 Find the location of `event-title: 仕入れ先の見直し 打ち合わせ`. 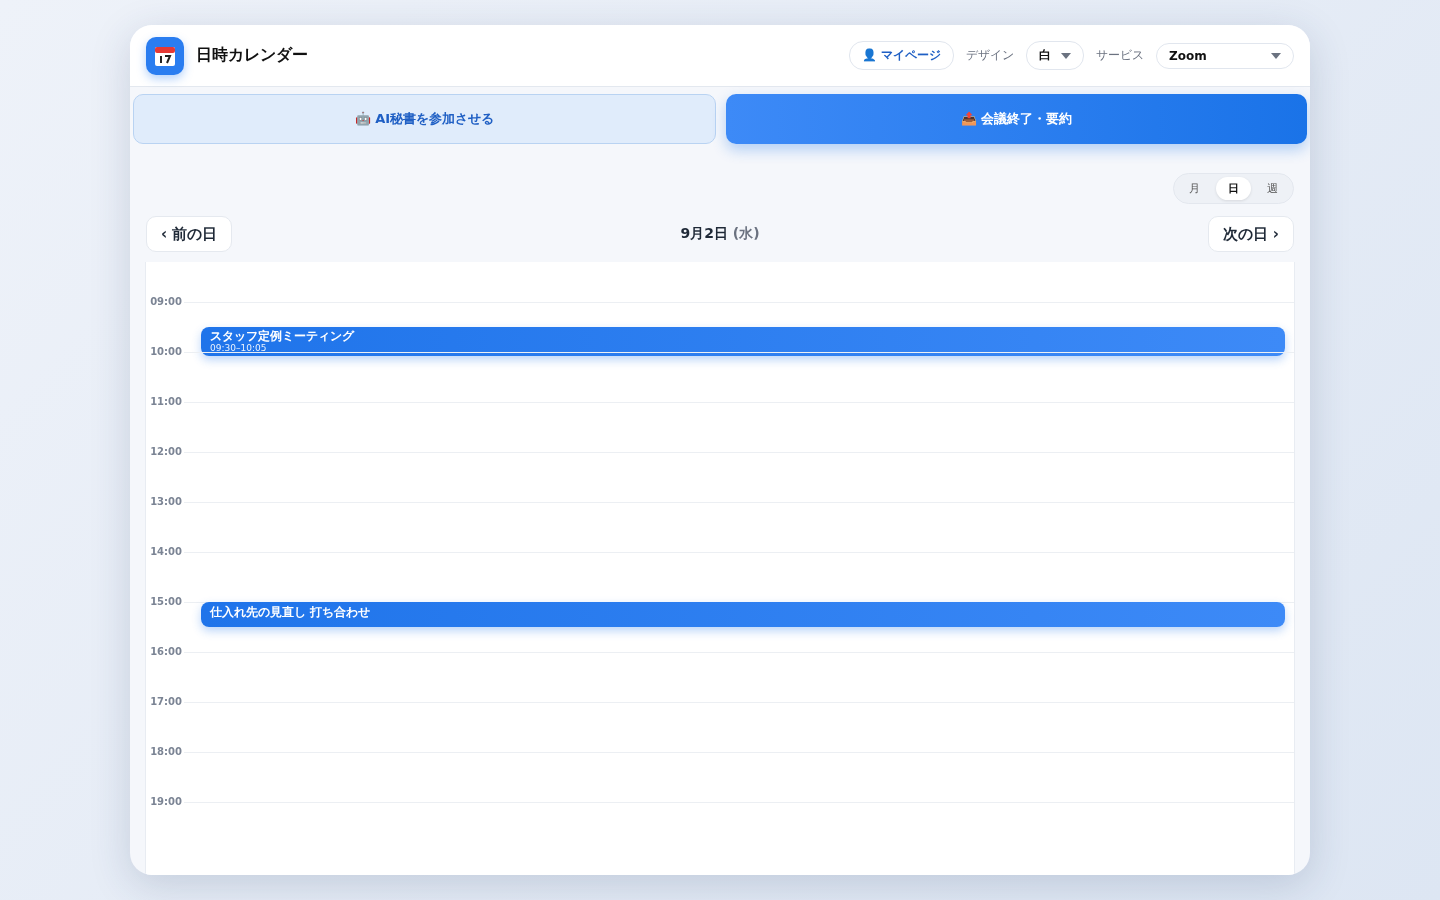

event-title: 仕入れ先の見直し 打ち合わせ is located at coordinates (291, 612).